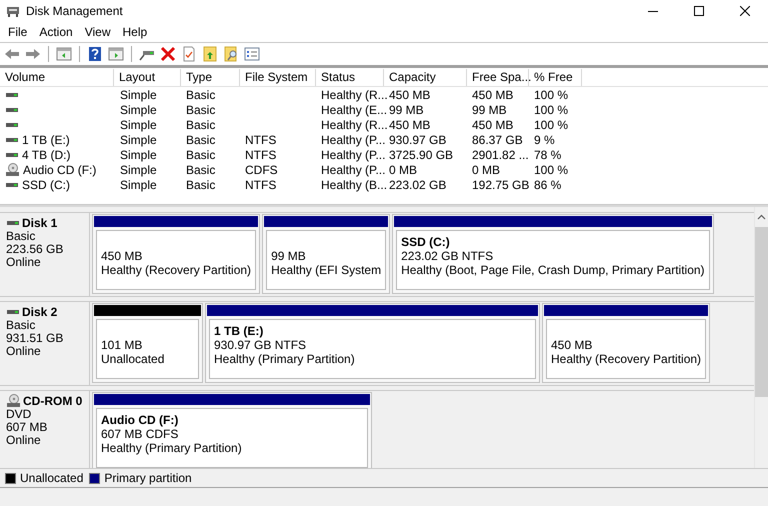  I want to click on menu-item: File, so click(18, 31).